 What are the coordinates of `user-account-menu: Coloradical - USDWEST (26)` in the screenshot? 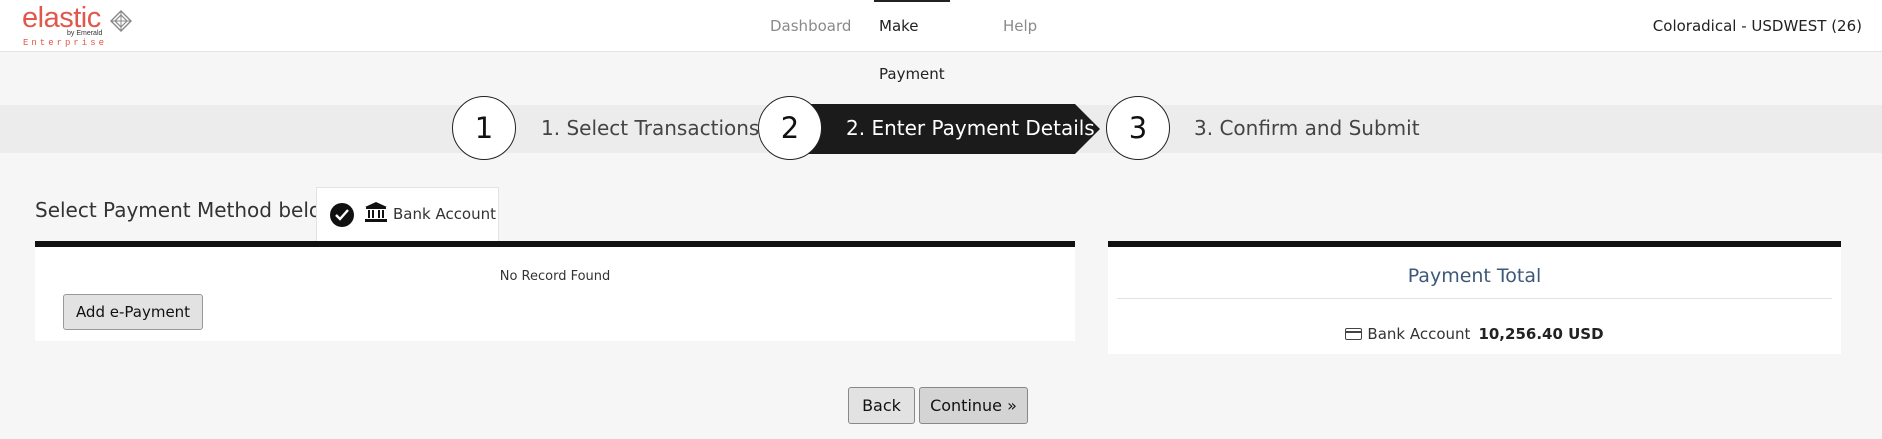 It's located at (1757, 26).